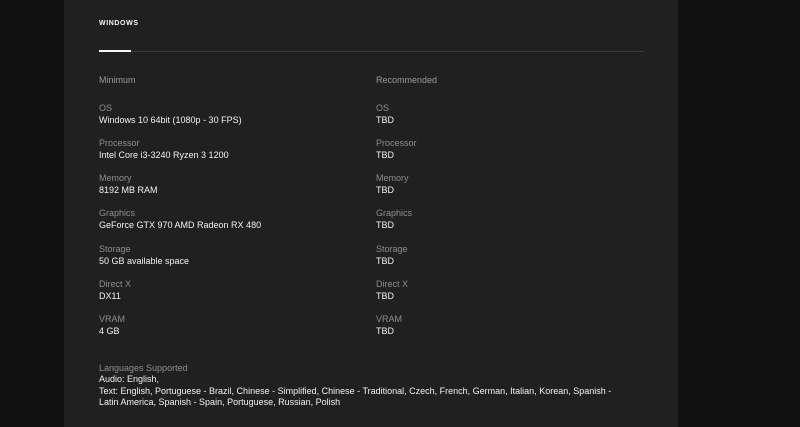 This screenshot has height=427, width=800. I want to click on recommended-header: Recommended, so click(407, 80).